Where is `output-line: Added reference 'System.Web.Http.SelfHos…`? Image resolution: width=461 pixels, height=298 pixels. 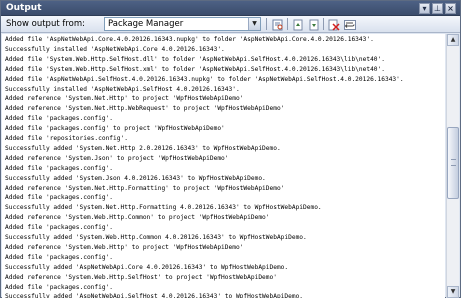
output-line: Added reference 'System.Web.Http.SelfHos… is located at coordinates (141, 277).